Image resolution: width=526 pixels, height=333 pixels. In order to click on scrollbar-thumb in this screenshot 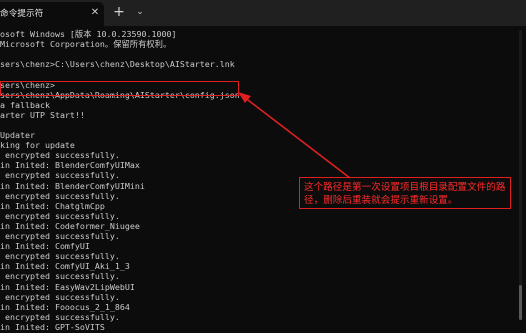, I will do `click(520, 302)`.